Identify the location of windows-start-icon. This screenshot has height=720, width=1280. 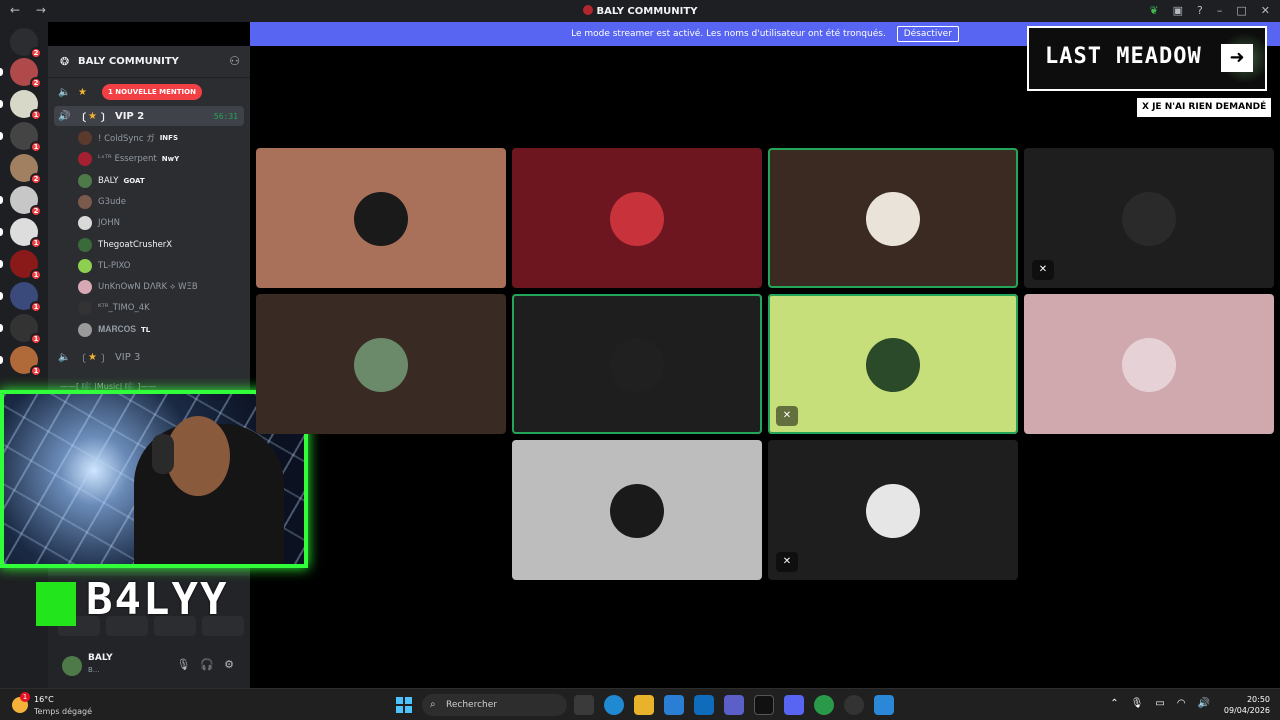
(404, 705).